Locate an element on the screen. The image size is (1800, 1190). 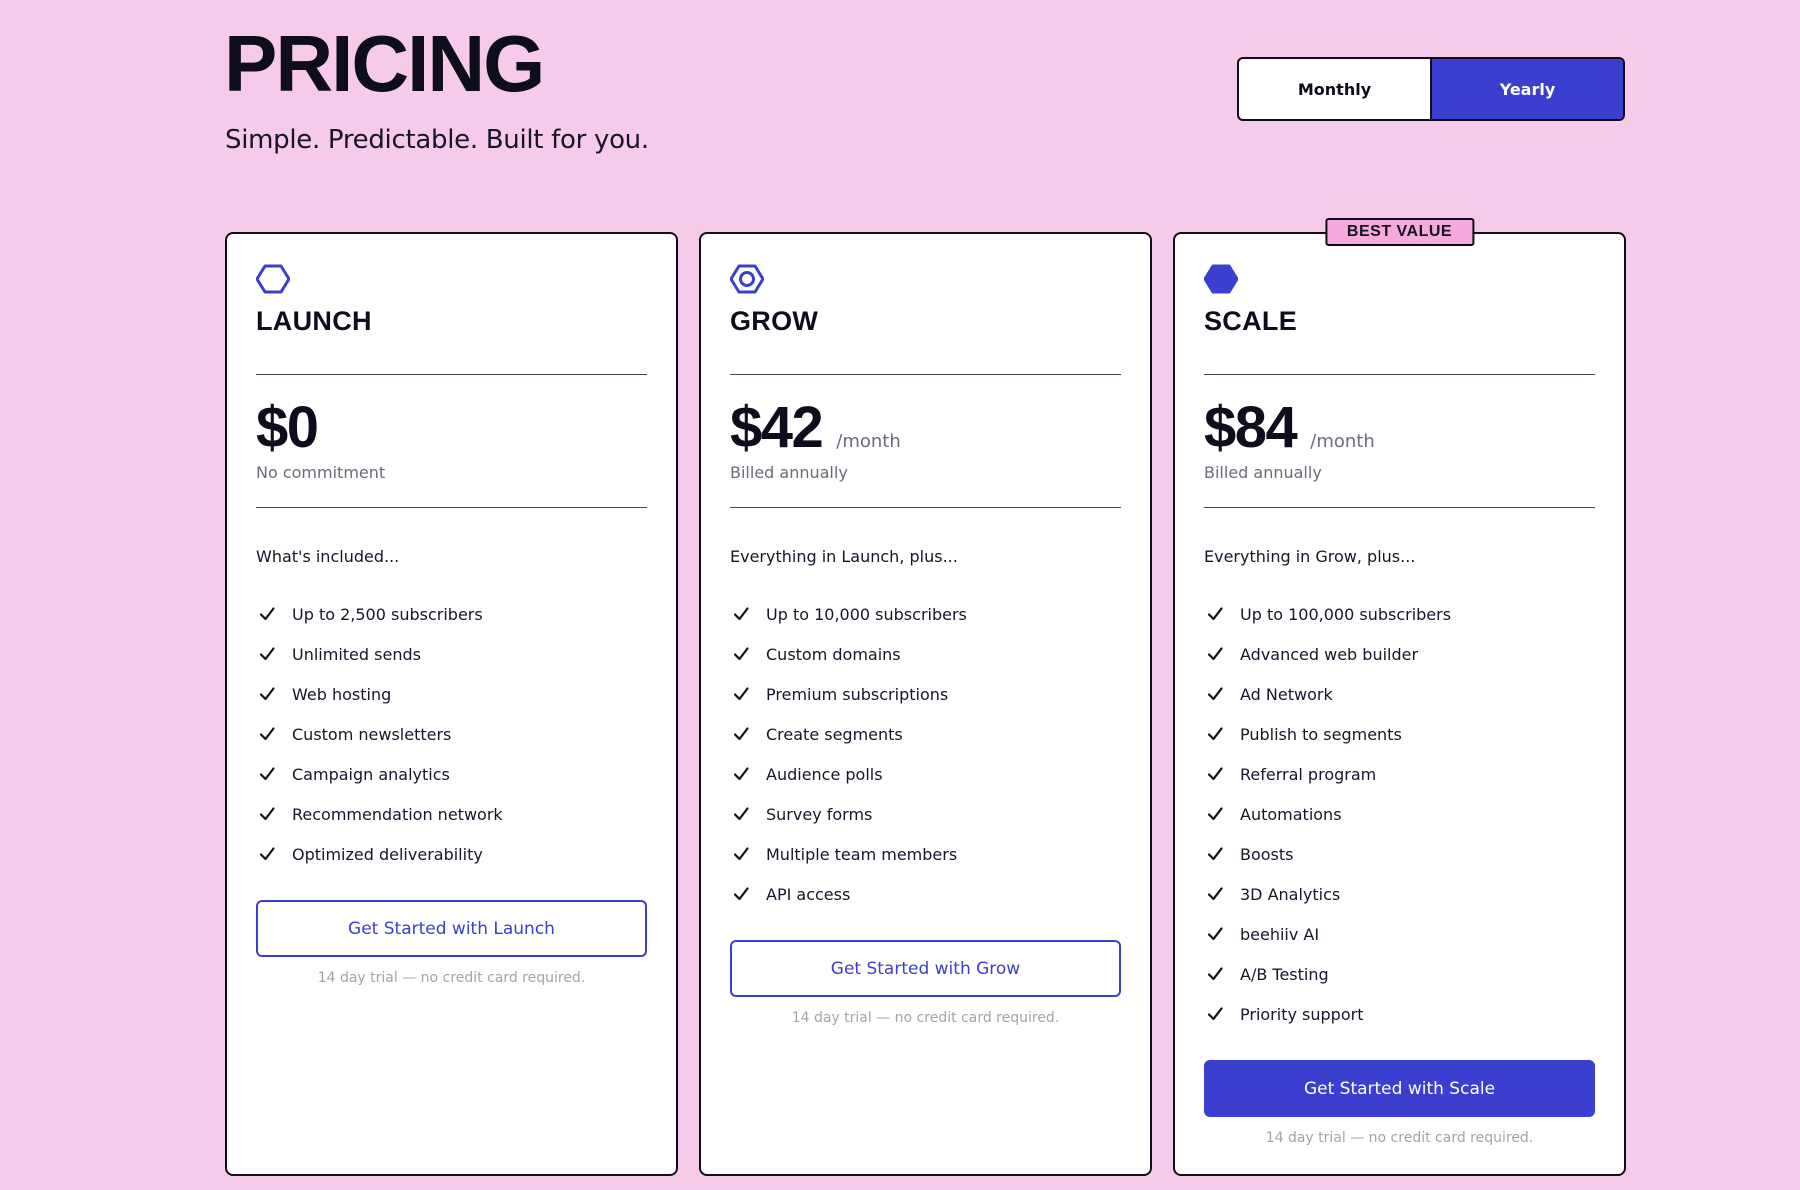
feature-label: beehiiv AI is located at coordinates (1280, 934).